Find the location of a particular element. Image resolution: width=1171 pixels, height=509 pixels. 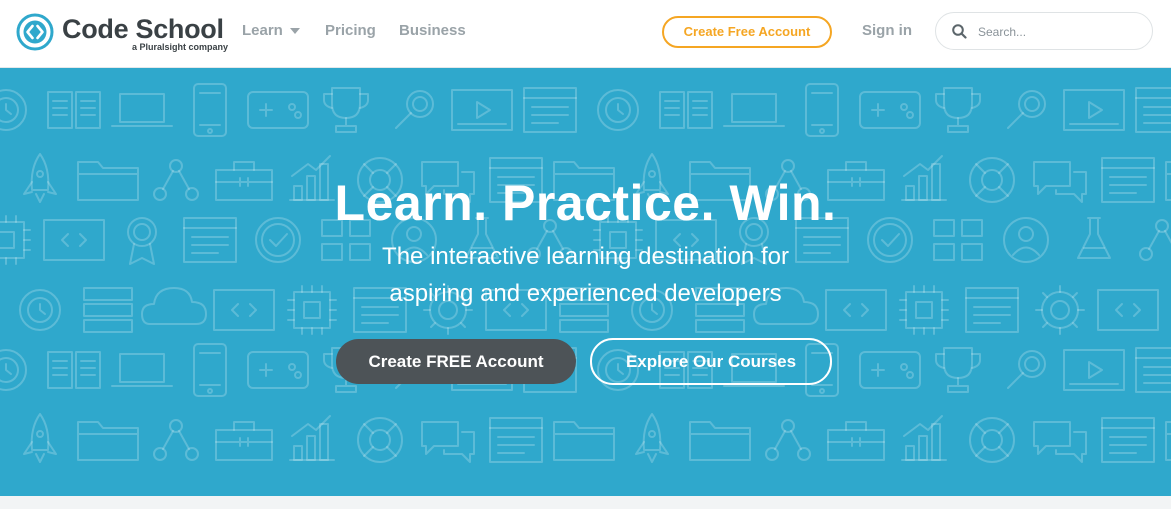

caret-down-icon is located at coordinates (294, 31).